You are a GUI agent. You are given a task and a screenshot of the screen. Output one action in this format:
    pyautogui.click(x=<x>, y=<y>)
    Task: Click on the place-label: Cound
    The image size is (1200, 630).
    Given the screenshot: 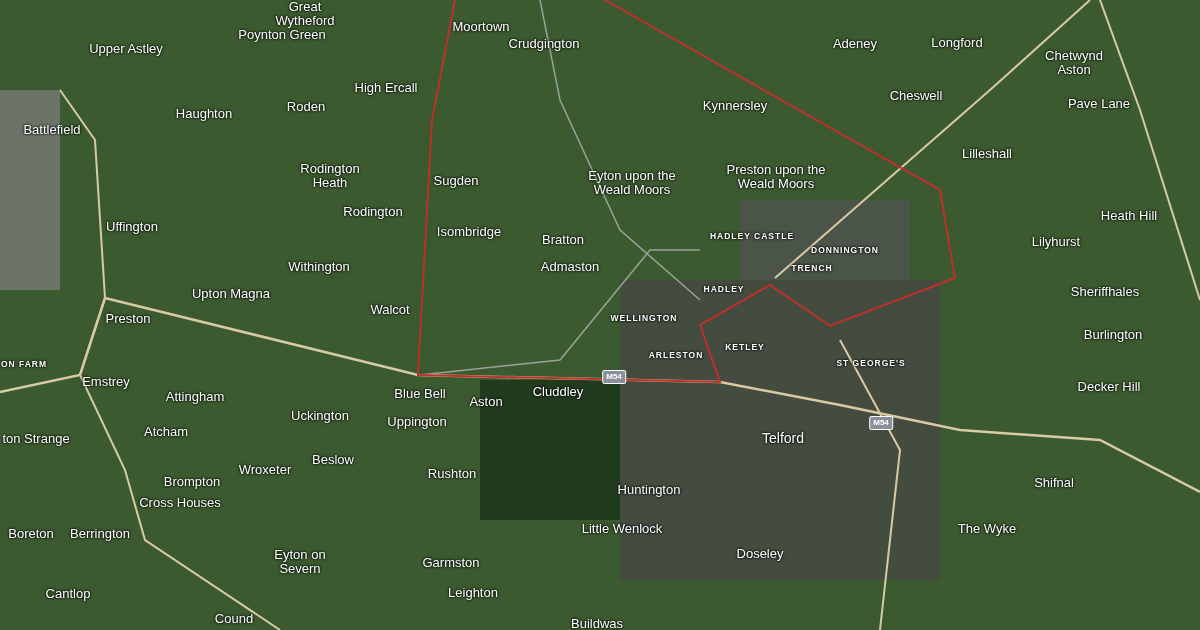 What is the action you would take?
    pyautogui.click(x=234, y=619)
    